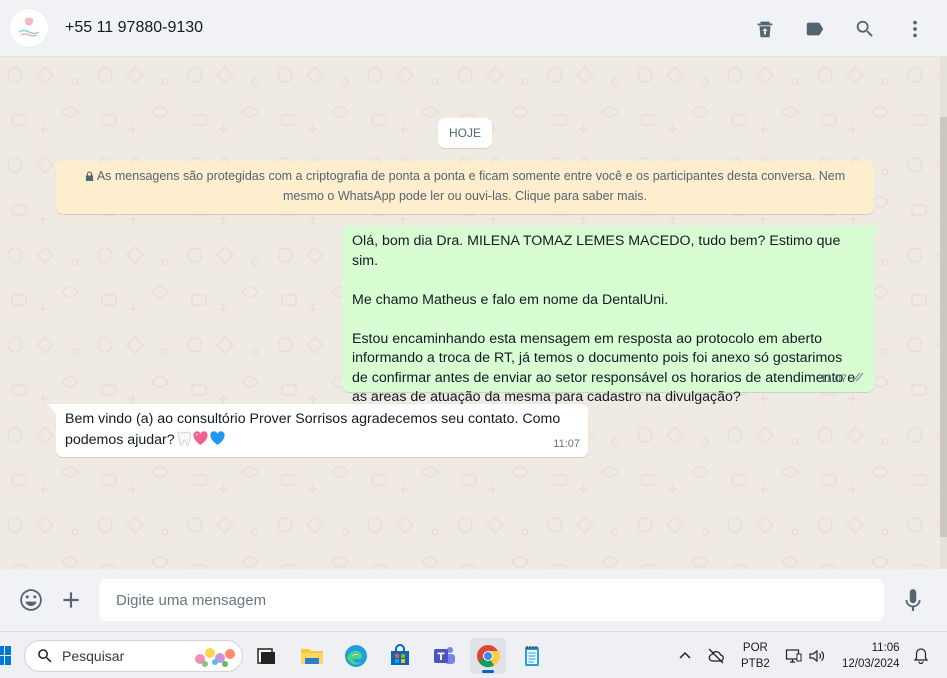  What do you see at coordinates (217, 437) in the screenshot?
I see `blue-heart-icon` at bounding box center [217, 437].